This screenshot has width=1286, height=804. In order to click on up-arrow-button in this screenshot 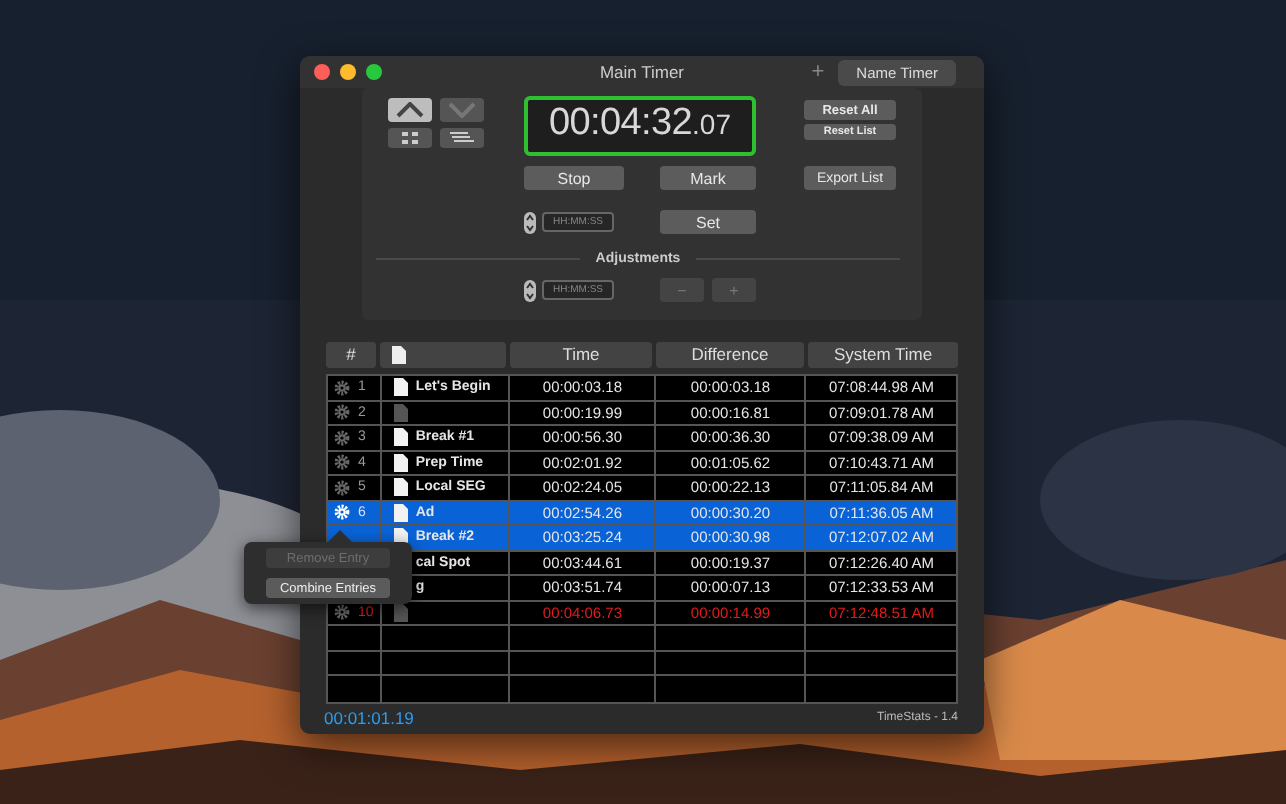, I will do `click(410, 110)`.